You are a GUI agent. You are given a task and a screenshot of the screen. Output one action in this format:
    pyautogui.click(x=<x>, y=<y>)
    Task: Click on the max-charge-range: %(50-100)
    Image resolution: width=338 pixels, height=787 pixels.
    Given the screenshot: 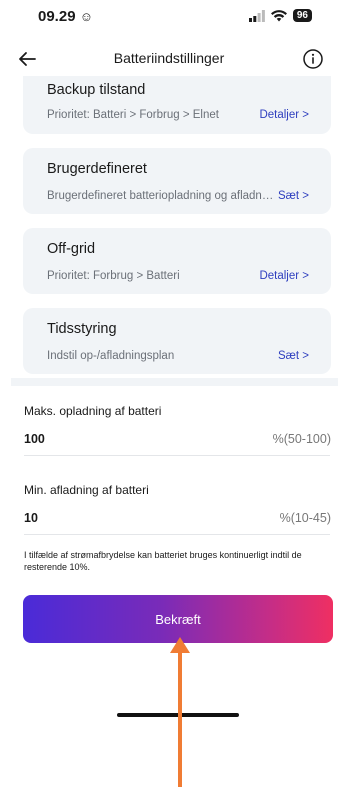 What is the action you would take?
    pyautogui.click(x=301, y=439)
    